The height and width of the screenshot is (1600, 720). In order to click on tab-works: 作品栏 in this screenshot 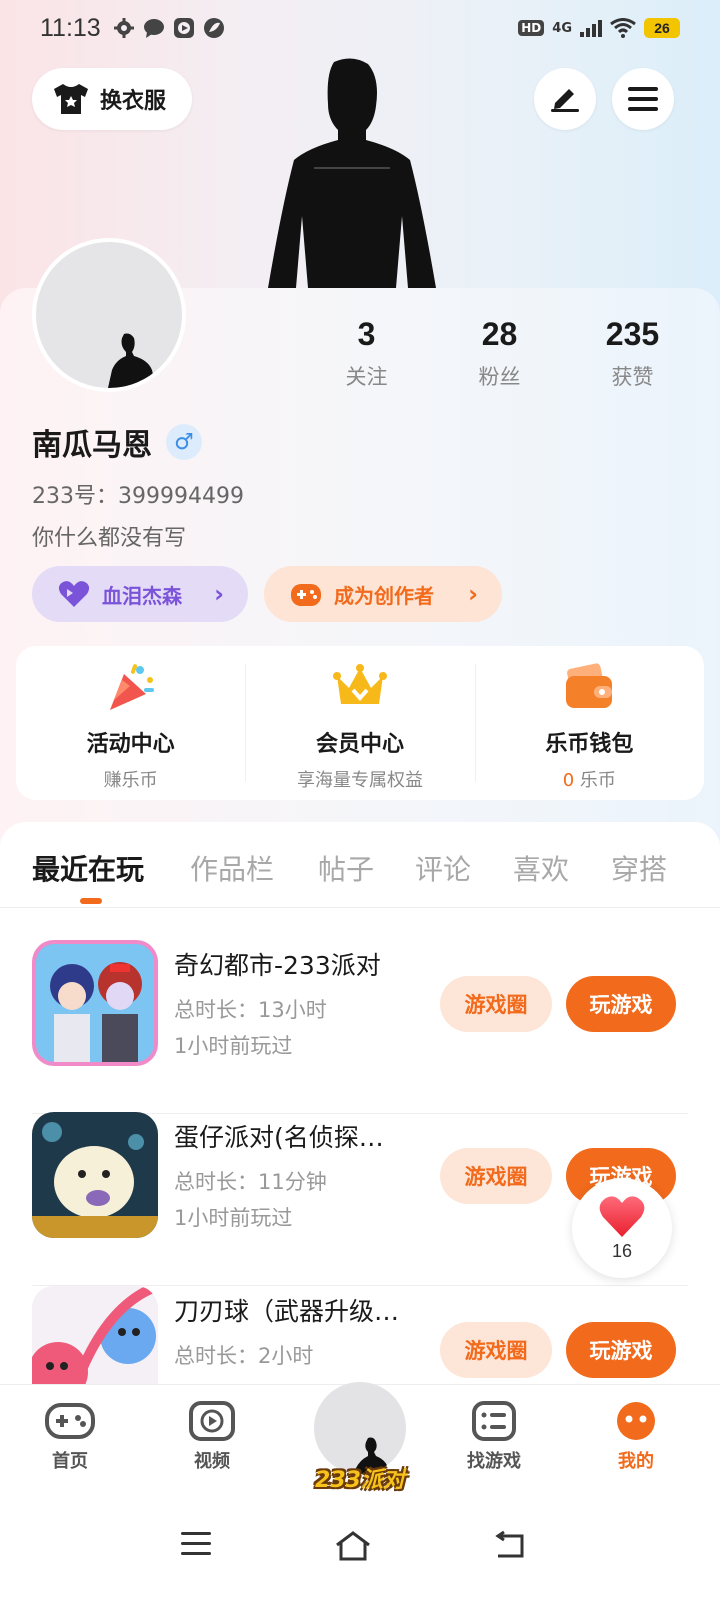, I will do `click(232, 868)`.